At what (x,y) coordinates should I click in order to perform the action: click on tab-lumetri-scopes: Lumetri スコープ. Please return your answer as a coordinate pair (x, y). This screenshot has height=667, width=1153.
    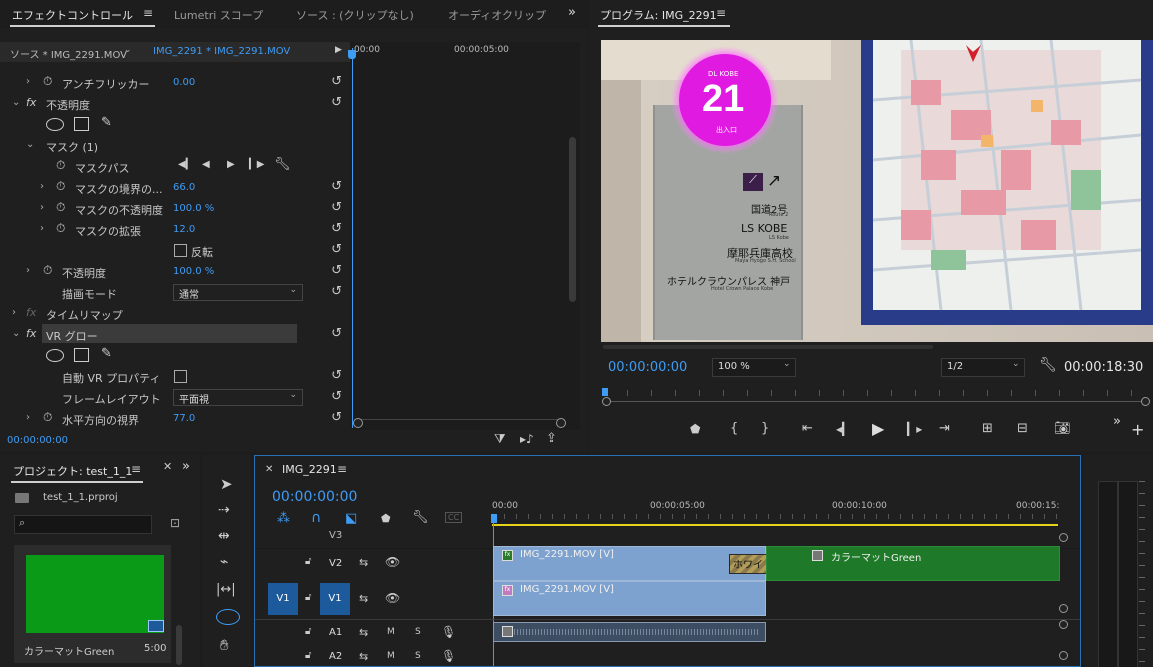
    Looking at the image, I should click on (218, 15).